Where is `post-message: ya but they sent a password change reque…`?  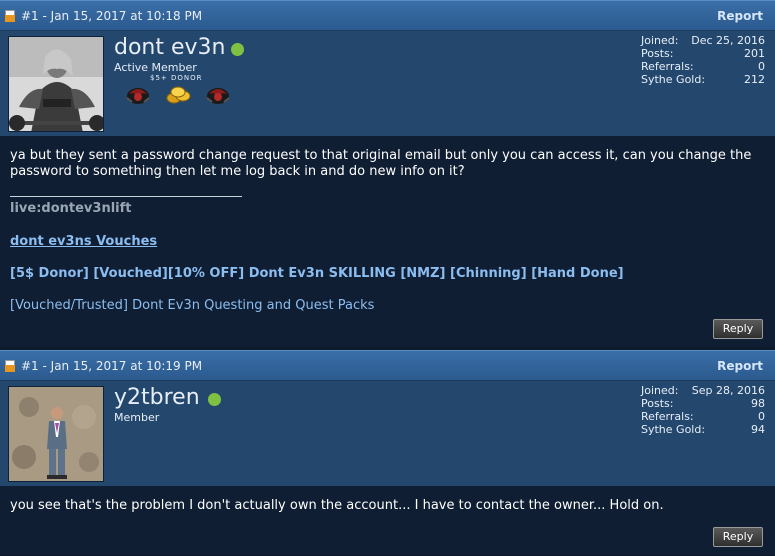 post-message: ya but they sent a password change reque… is located at coordinates (381, 163).